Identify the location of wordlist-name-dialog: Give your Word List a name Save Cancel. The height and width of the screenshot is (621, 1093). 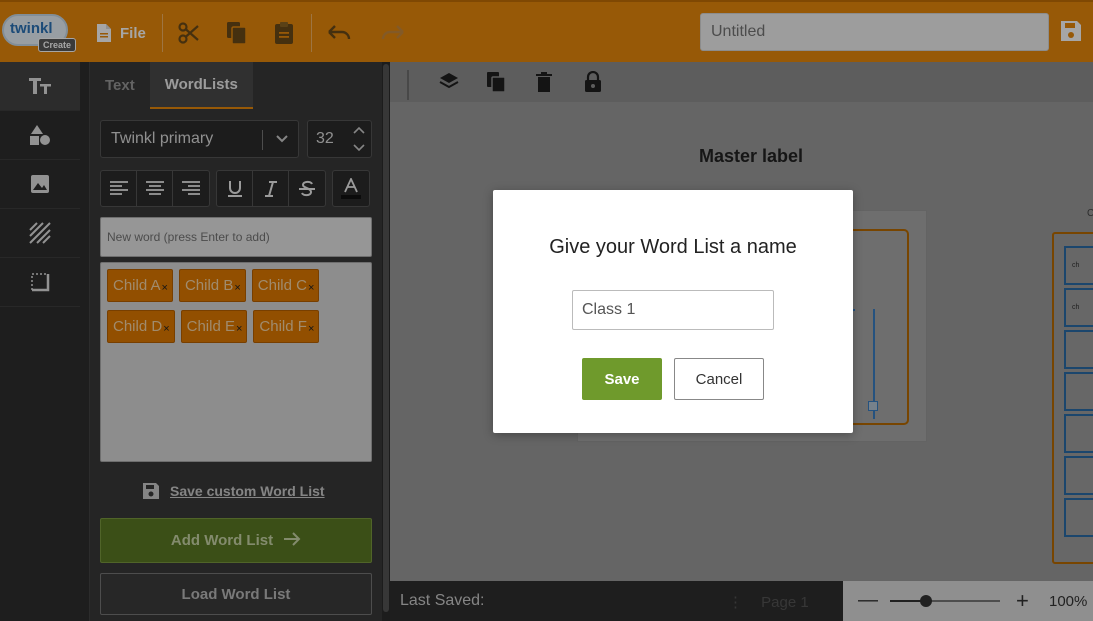
(673, 311).